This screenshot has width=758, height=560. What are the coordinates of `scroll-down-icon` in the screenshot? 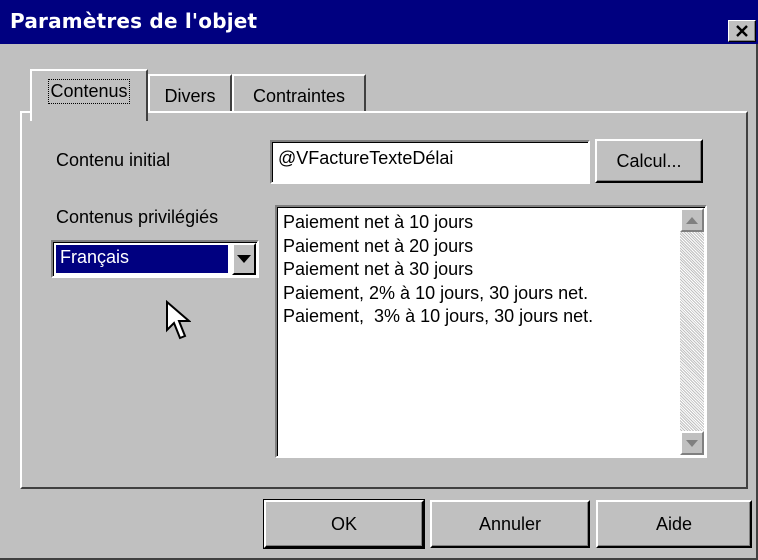 It's located at (692, 443).